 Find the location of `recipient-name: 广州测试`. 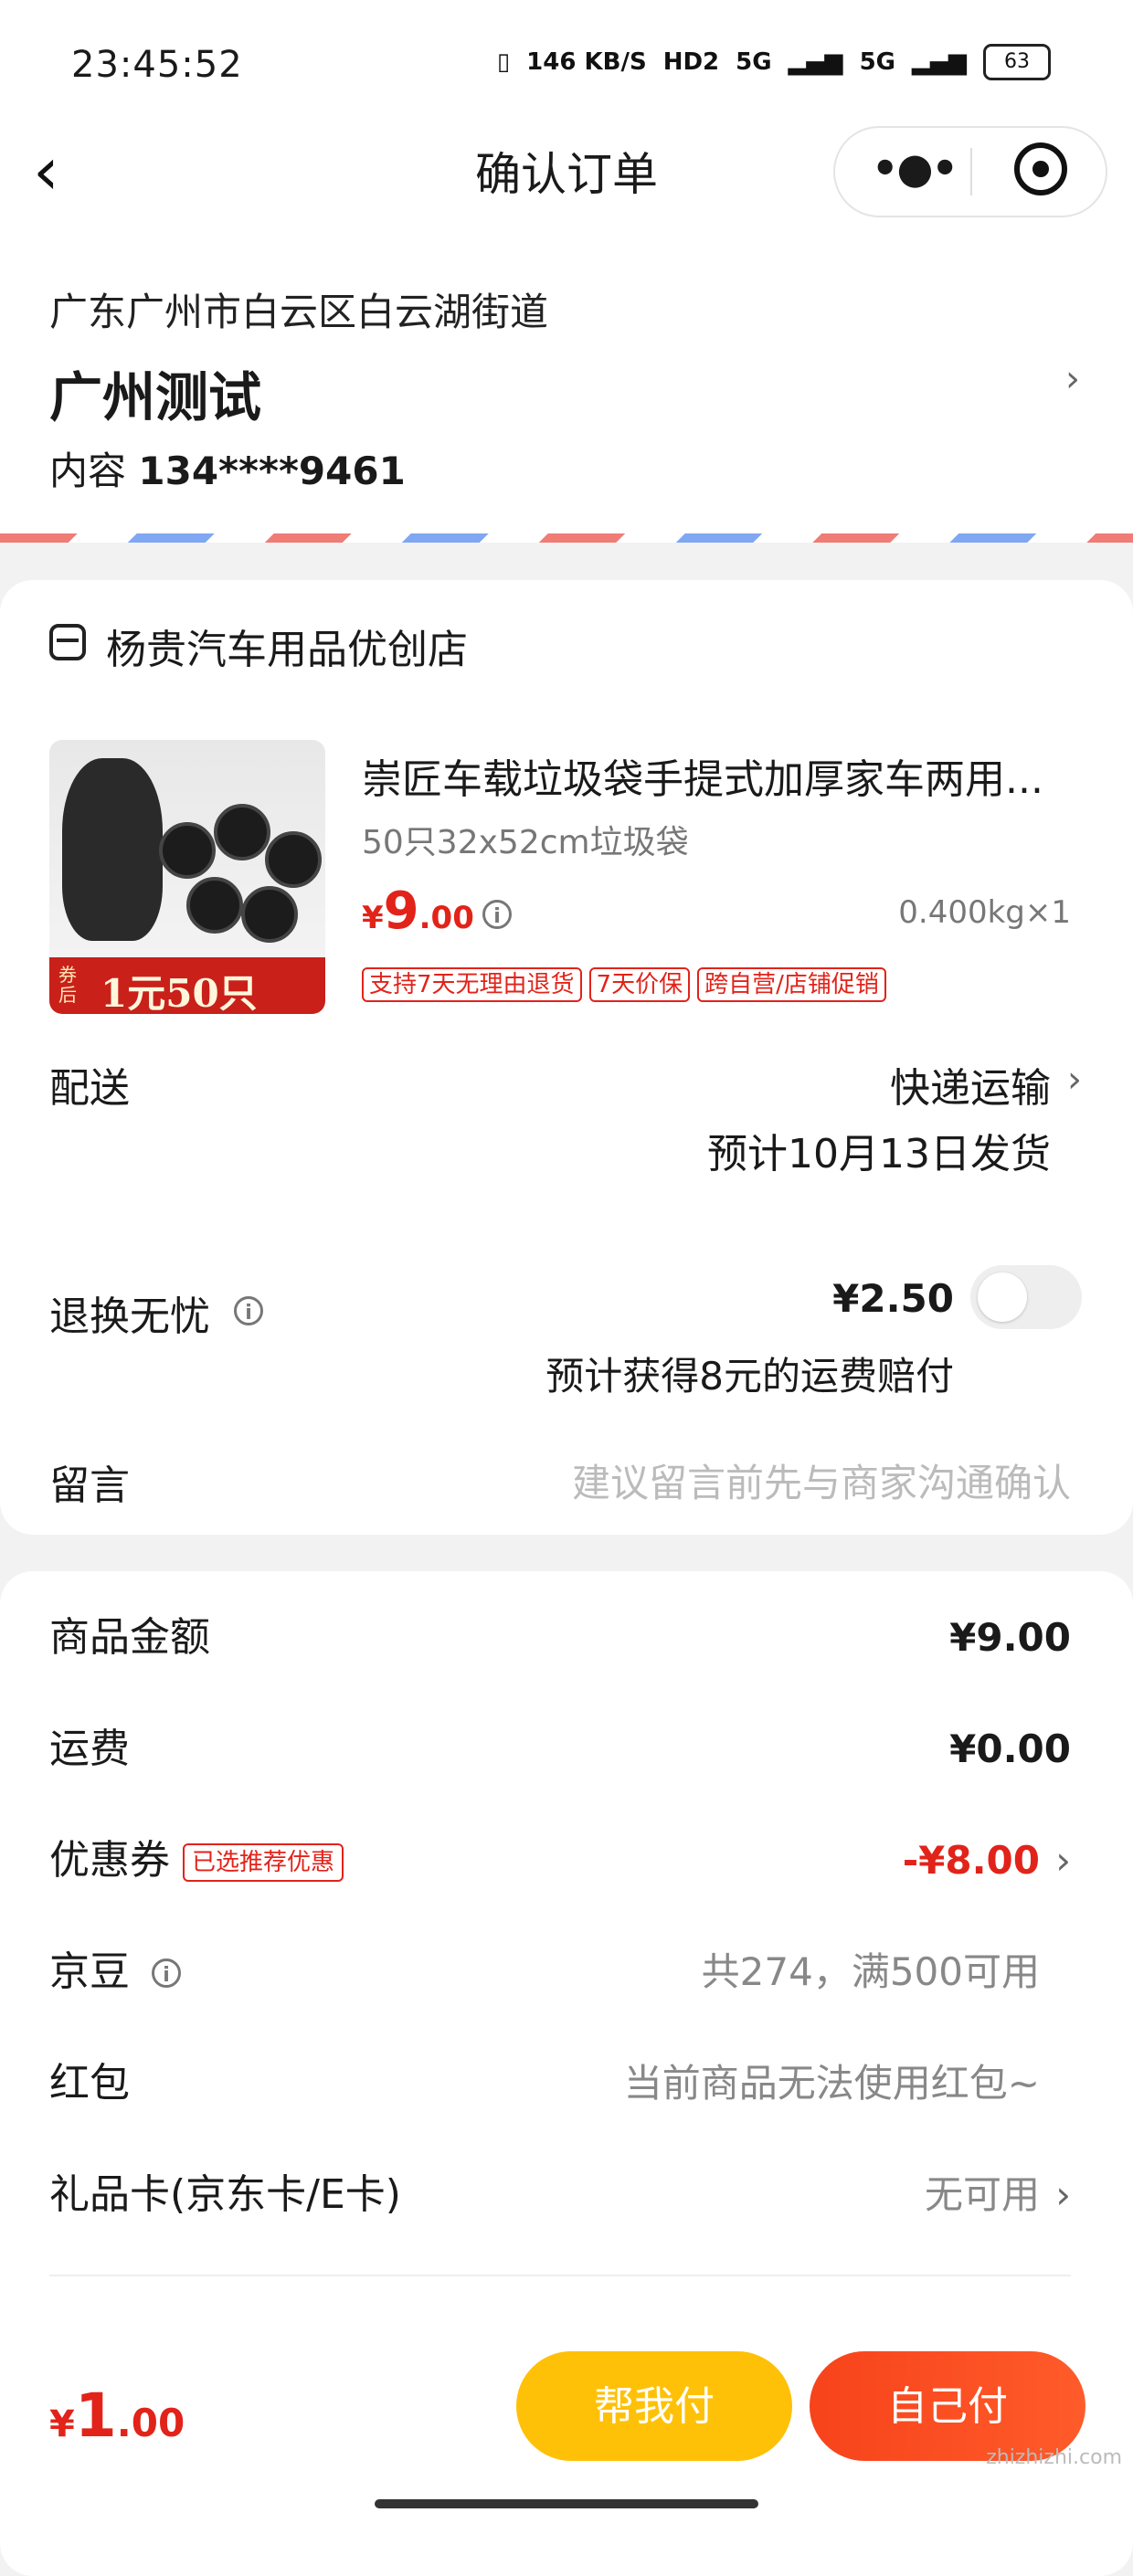

recipient-name: 广州测试 is located at coordinates (156, 397).